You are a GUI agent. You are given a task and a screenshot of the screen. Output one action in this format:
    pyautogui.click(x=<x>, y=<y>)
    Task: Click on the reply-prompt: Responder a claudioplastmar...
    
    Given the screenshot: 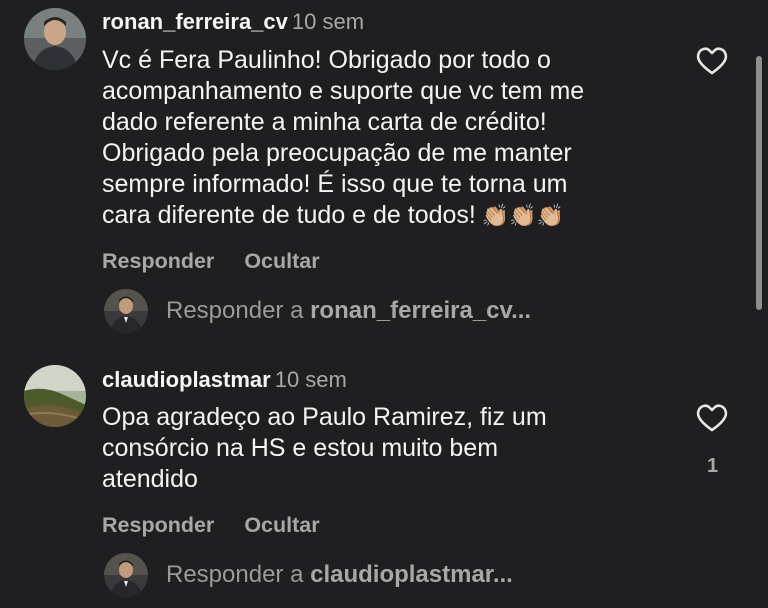 What is the action you would take?
    pyautogui.click(x=339, y=575)
    